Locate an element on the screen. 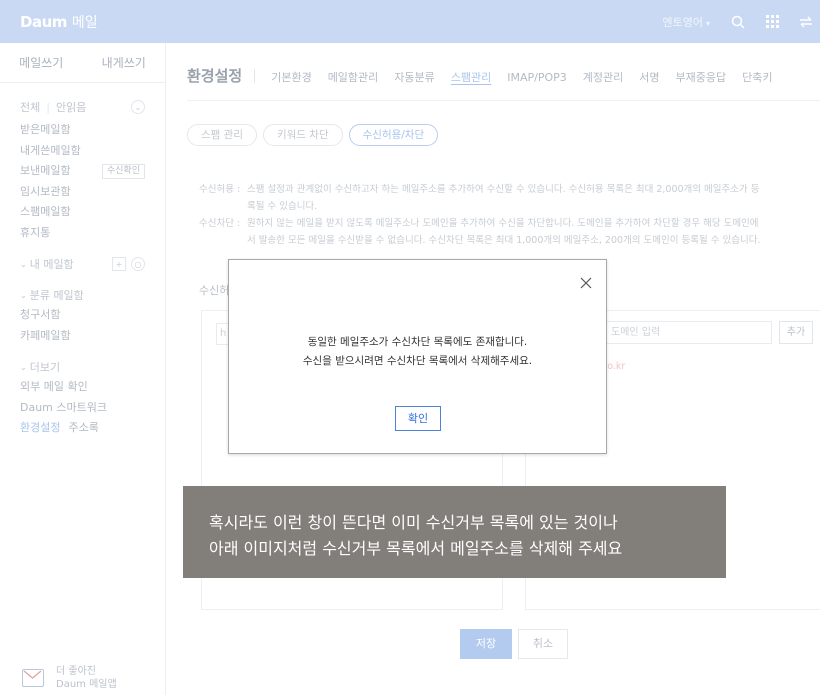  app-grid-icon is located at coordinates (772, 22).